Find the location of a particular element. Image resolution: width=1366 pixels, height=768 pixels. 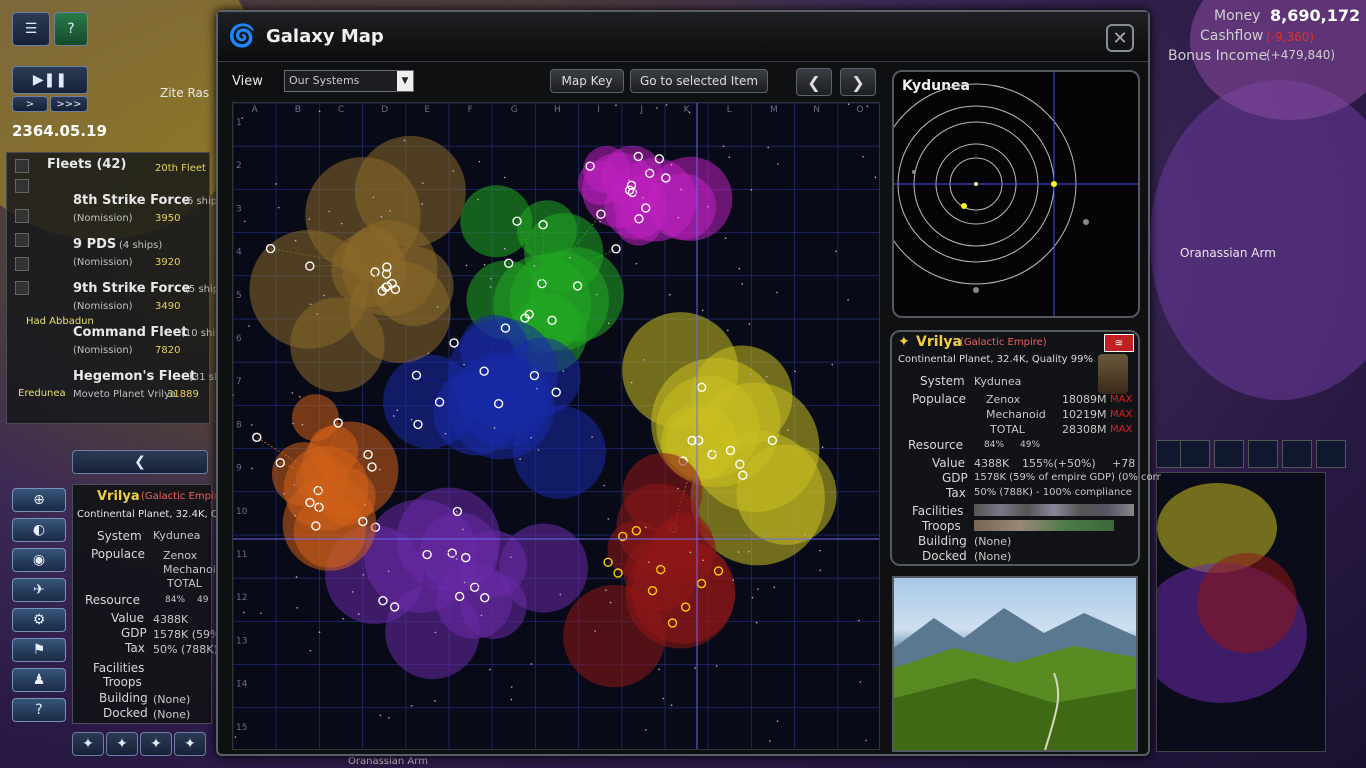

fleet-fuel: 3950 is located at coordinates (168, 218).